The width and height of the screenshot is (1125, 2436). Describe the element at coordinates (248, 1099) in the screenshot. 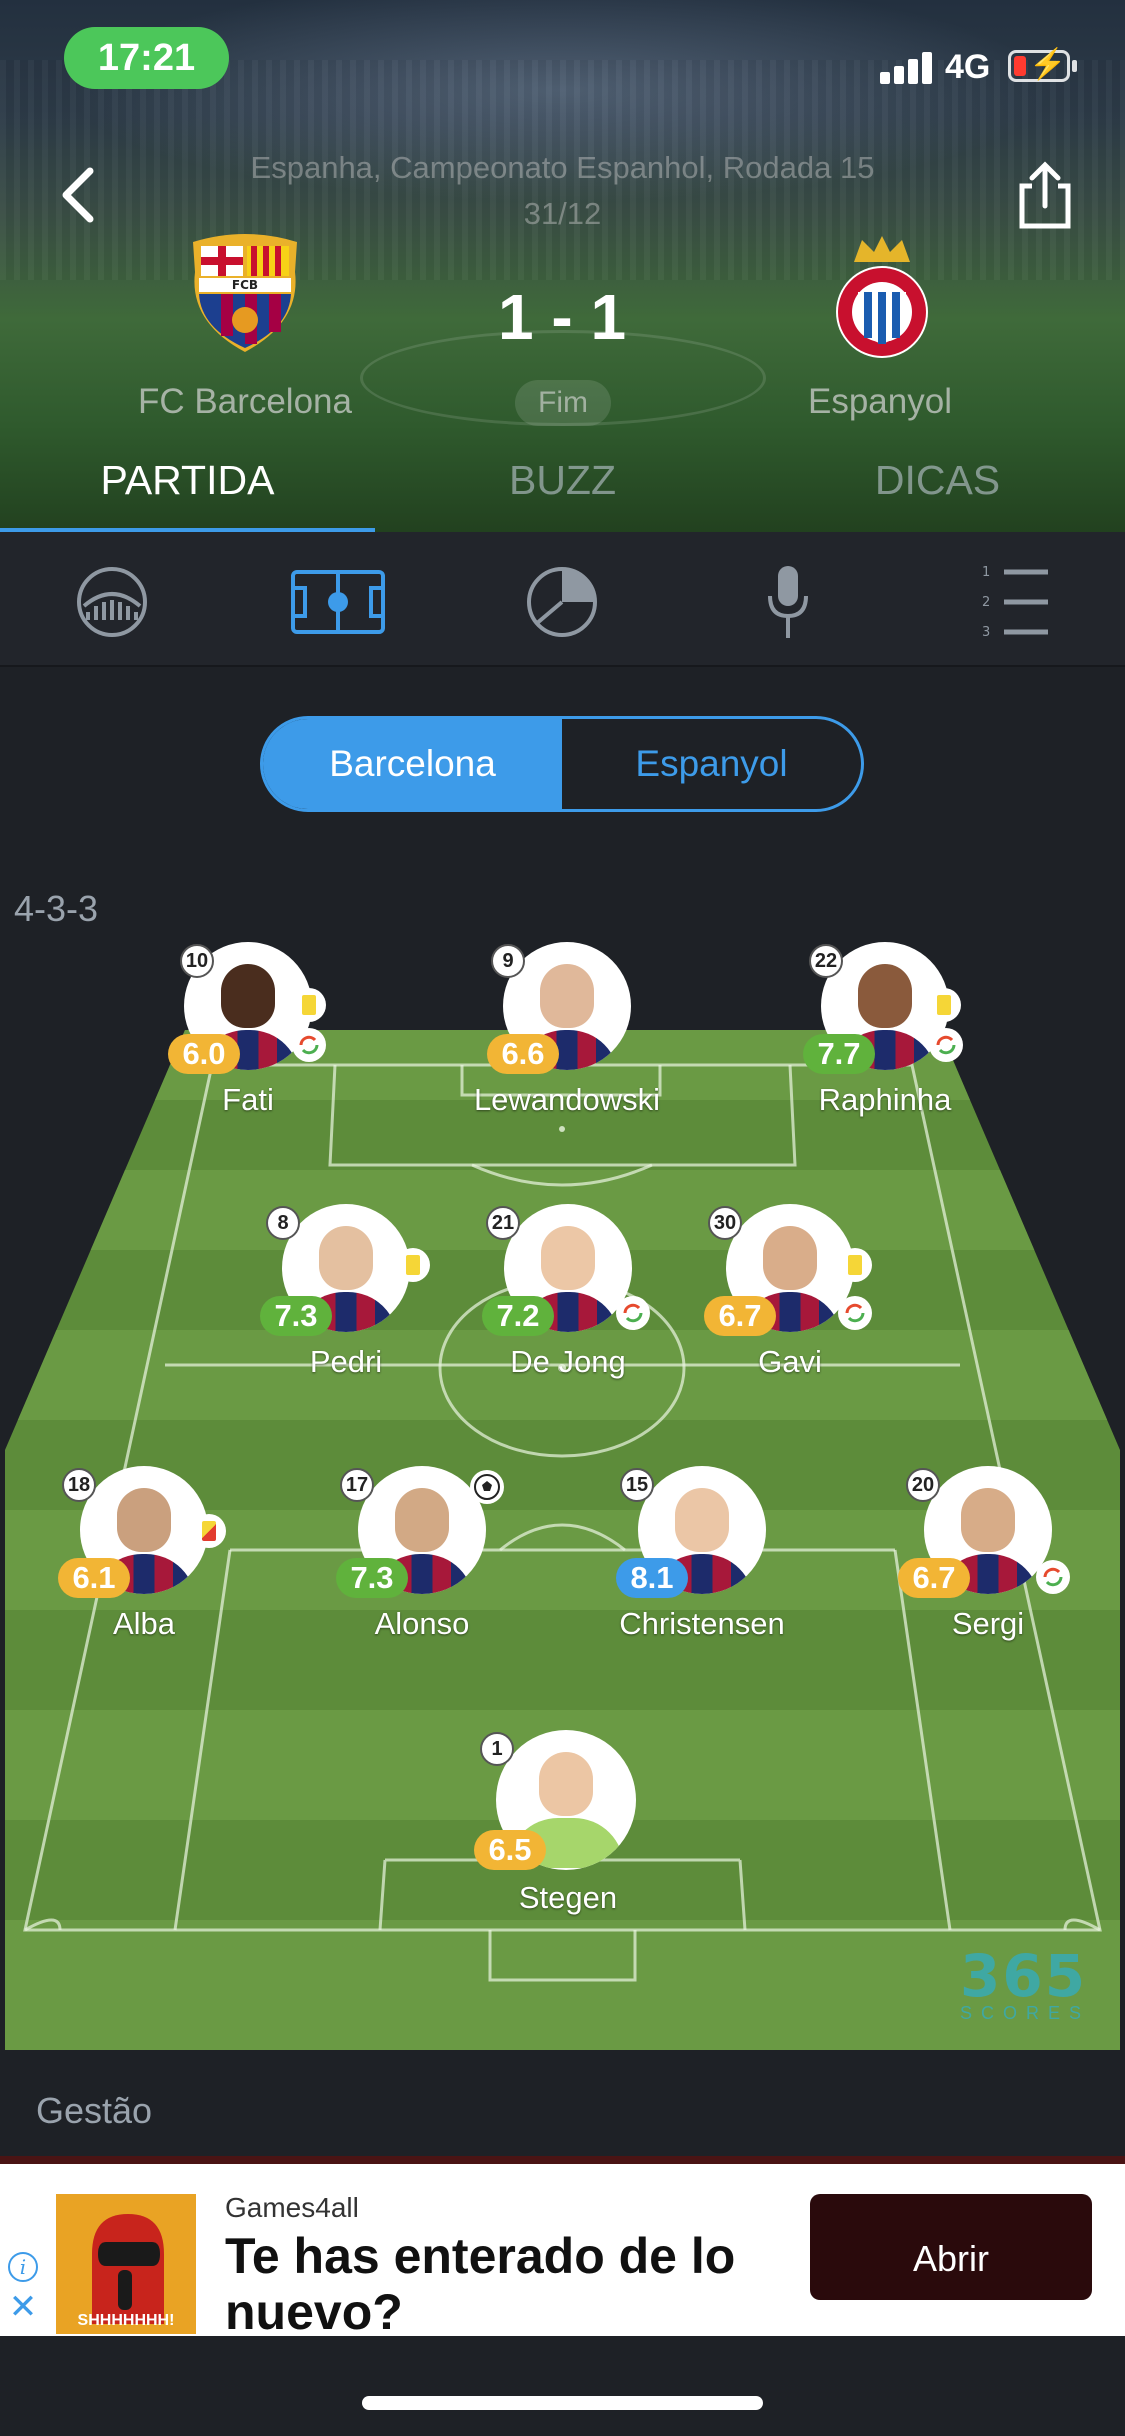

I see `player-name: Fati` at that location.